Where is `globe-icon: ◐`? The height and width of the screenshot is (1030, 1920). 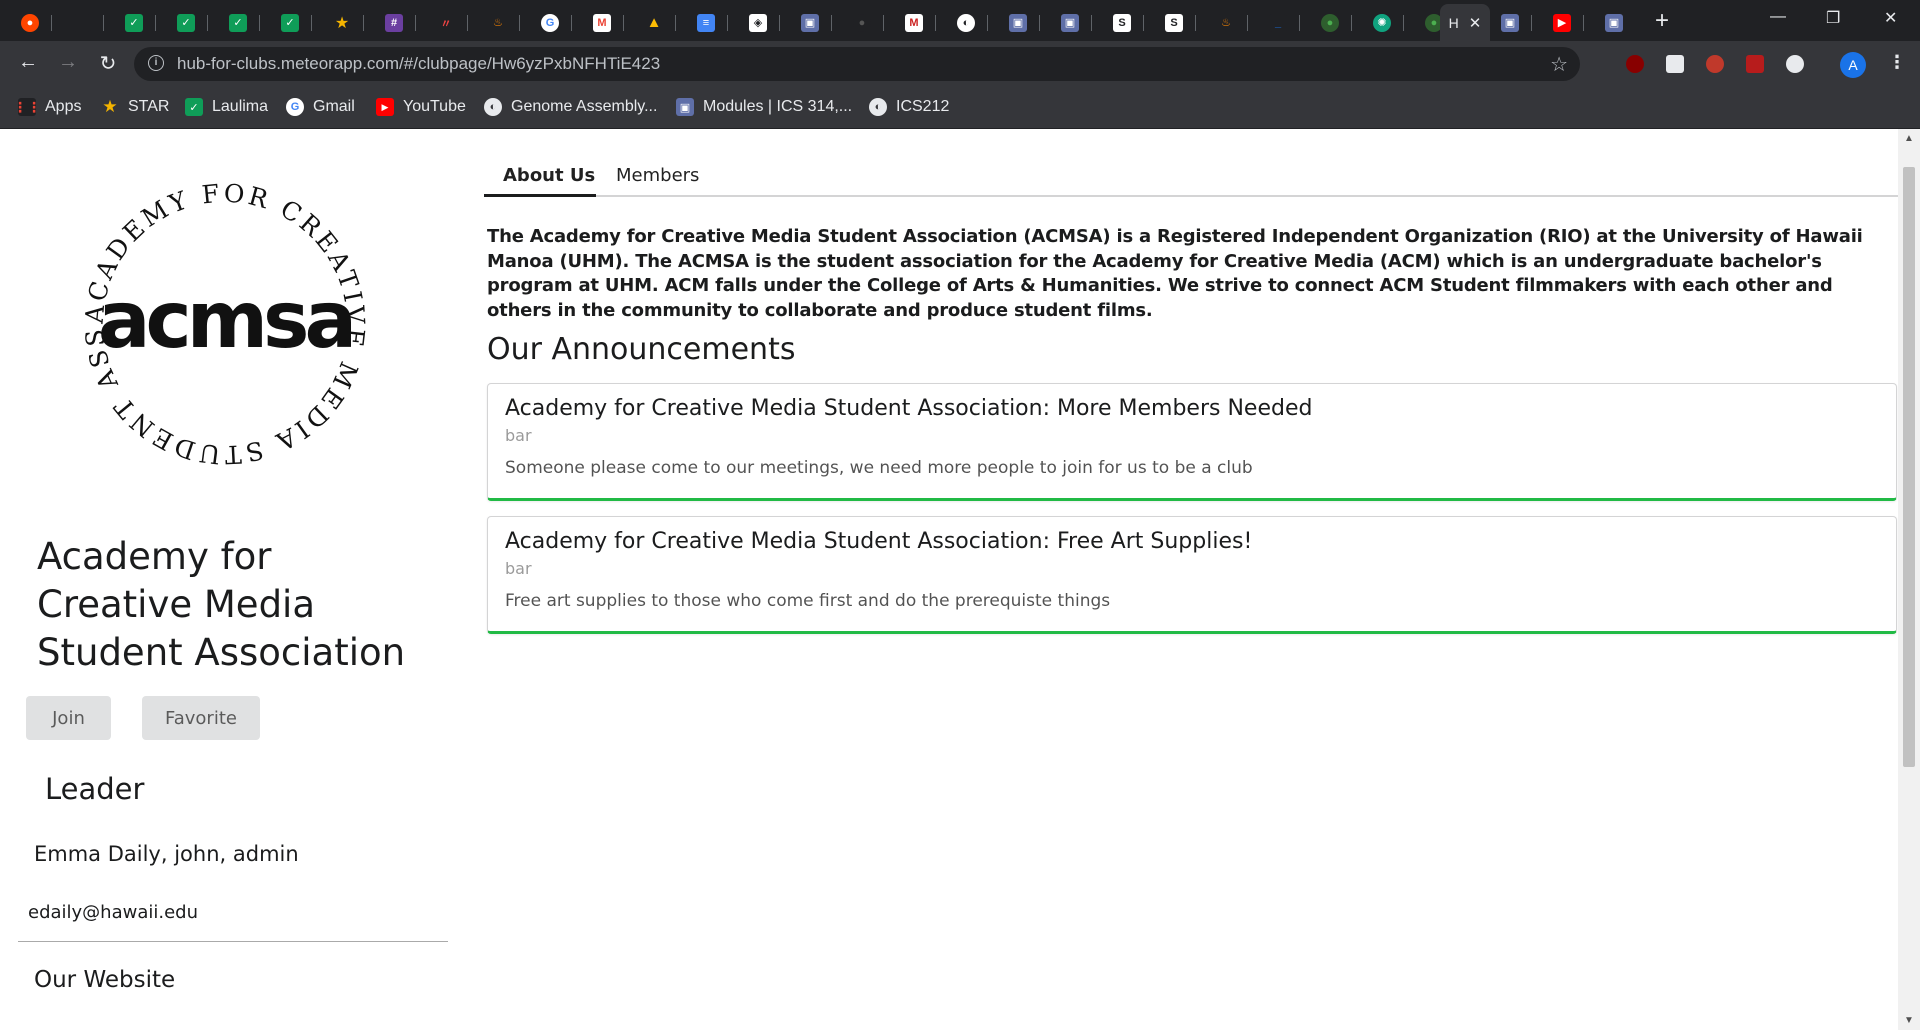 globe-icon: ◐ is located at coordinates (493, 107).